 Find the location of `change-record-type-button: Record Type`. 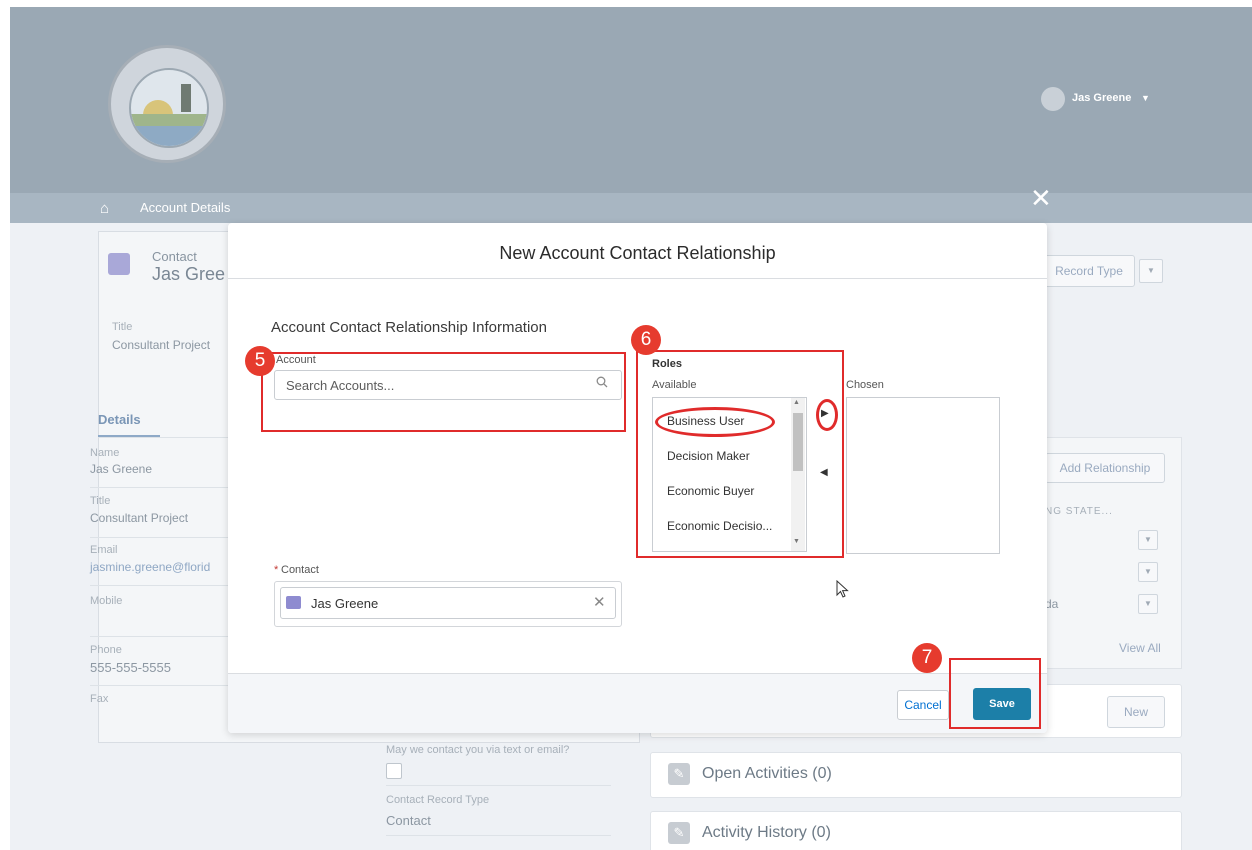

change-record-type-button: Record Type is located at coordinates (1089, 271).